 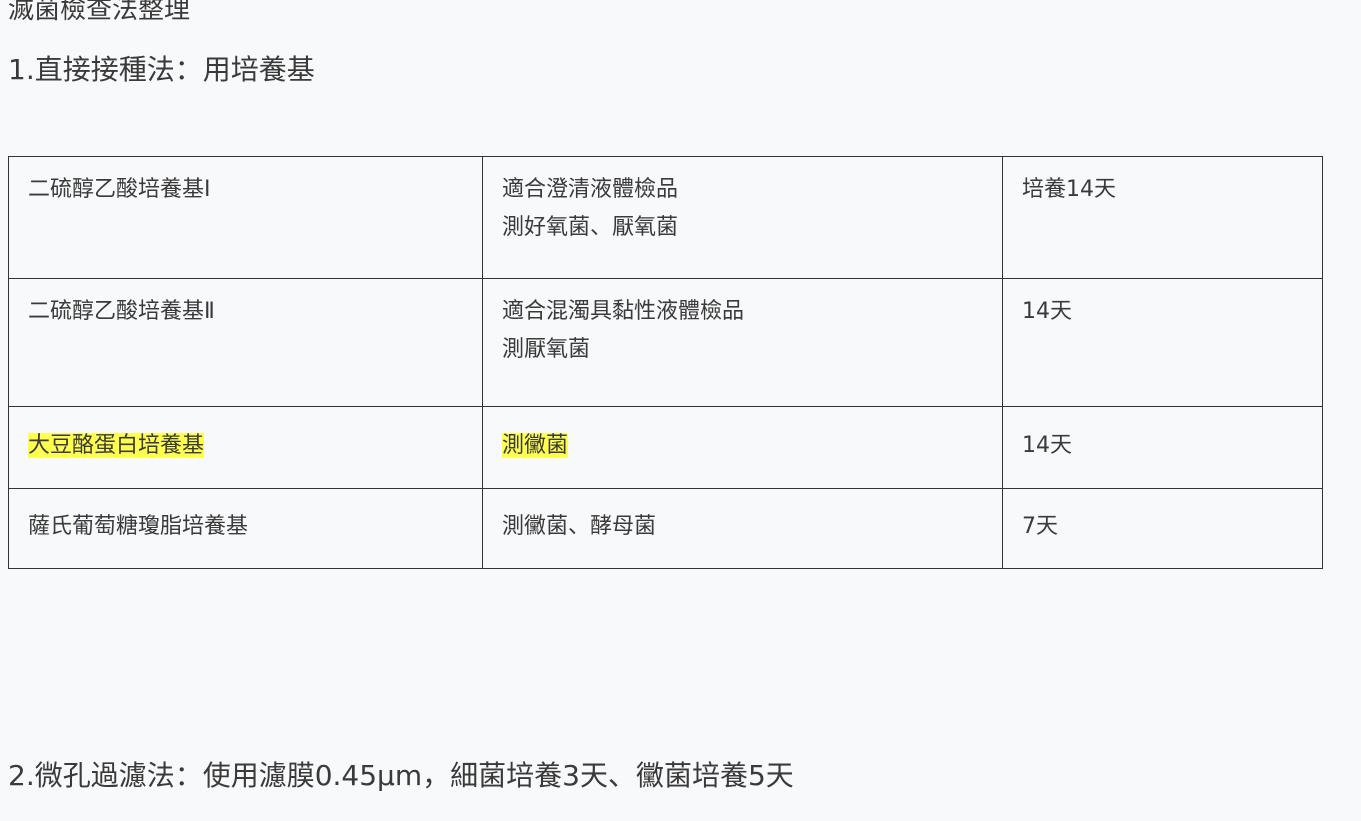 What do you see at coordinates (1040, 526) in the screenshot?
I see `duration: 7天` at bounding box center [1040, 526].